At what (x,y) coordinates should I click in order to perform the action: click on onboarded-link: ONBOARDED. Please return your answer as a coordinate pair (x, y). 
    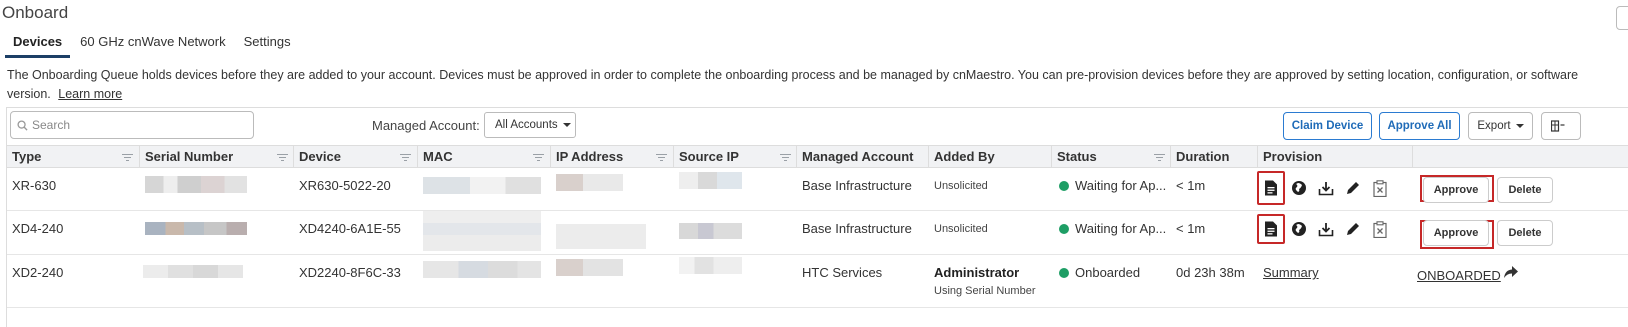
    Looking at the image, I should click on (1459, 275).